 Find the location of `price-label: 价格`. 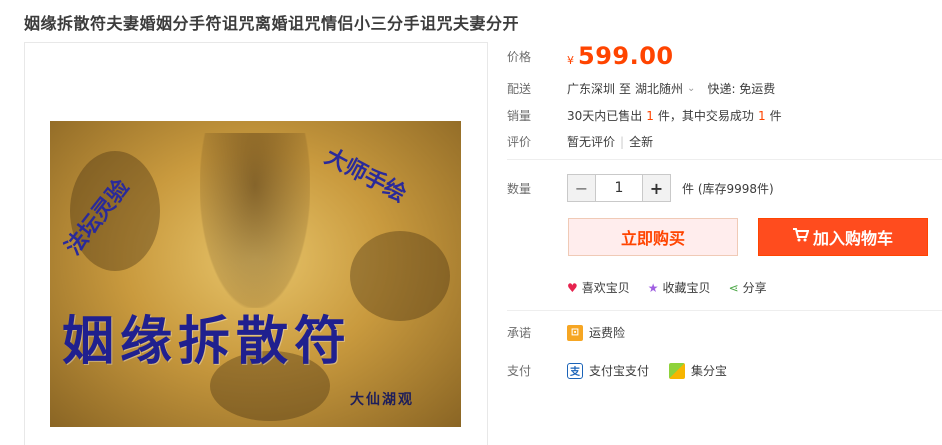

price-label: 价格 is located at coordinates (519, 56).